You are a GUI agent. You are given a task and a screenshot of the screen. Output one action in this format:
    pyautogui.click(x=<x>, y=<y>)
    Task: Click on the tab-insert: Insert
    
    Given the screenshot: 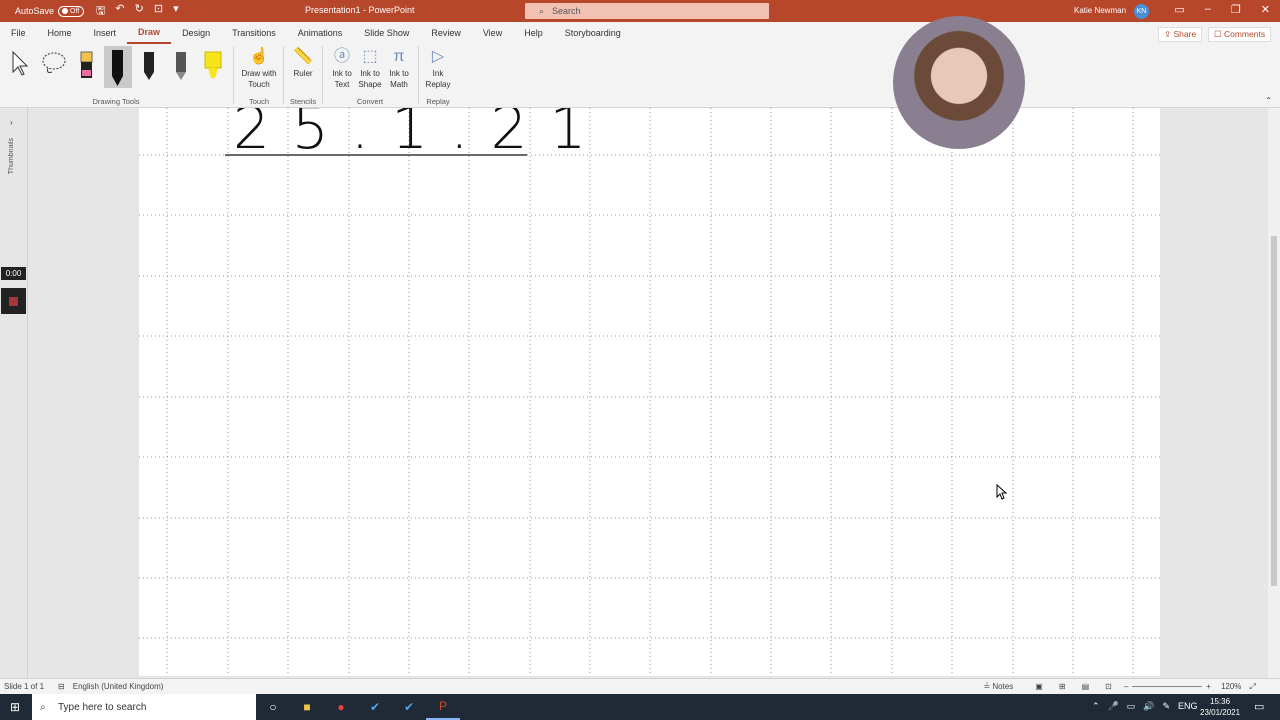 What is the action you would take?
    pyautogui.click(x=105, y=33)
    